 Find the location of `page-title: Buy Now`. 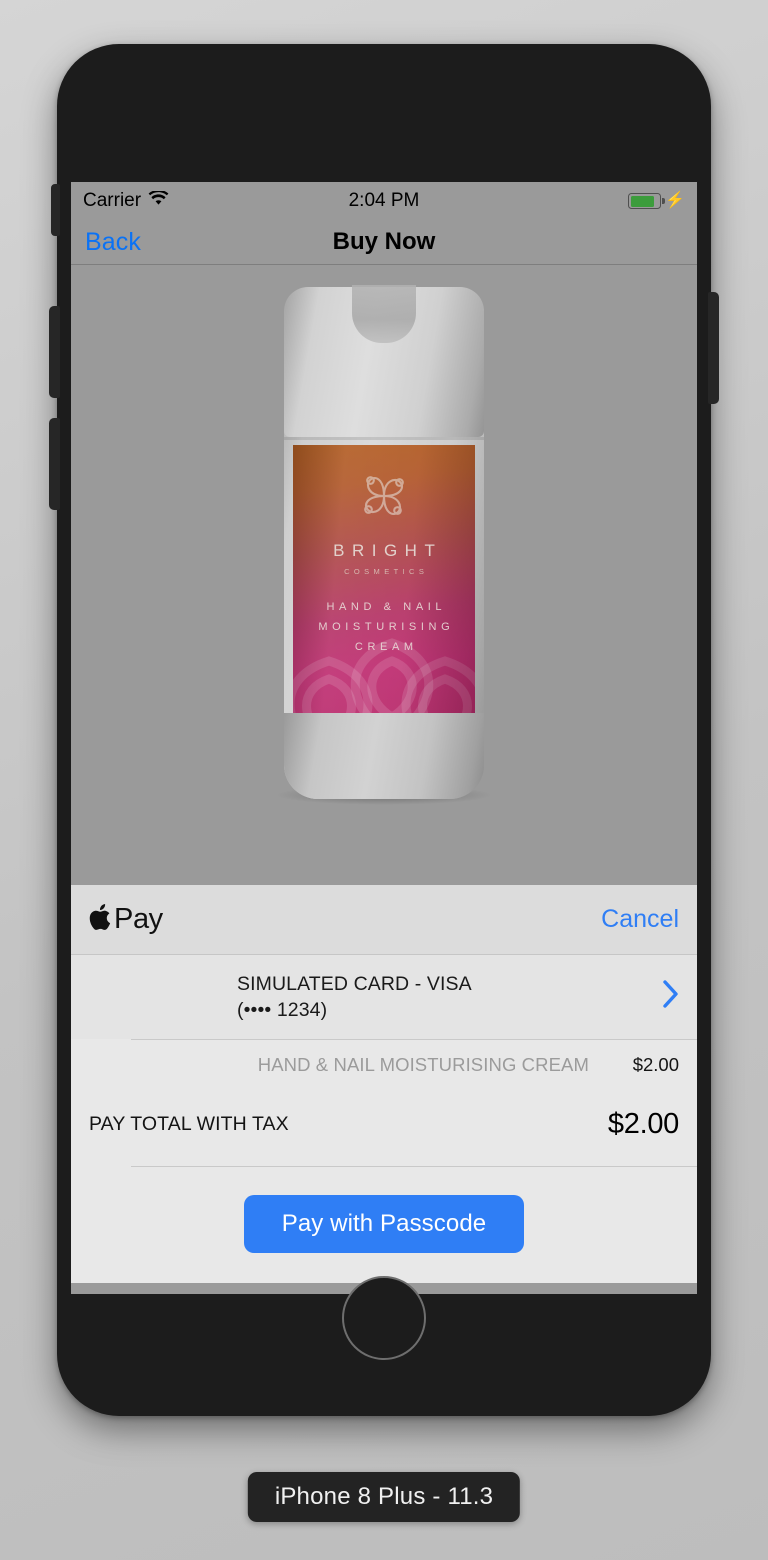

page-title: Buy Now is located at coordinates (384, 241).